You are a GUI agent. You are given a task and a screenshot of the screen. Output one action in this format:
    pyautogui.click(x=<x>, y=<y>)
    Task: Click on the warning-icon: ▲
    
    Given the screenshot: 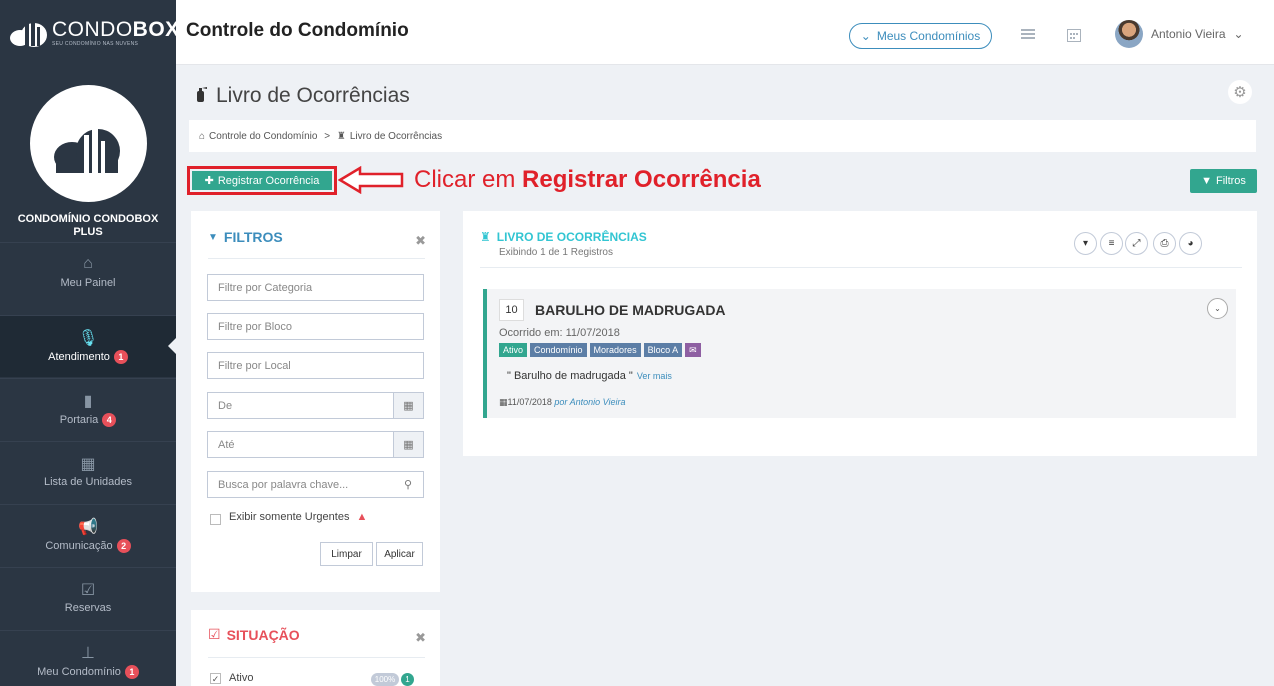 What is the action you would take?
    pyautogui.click(x=362, y=517)
    